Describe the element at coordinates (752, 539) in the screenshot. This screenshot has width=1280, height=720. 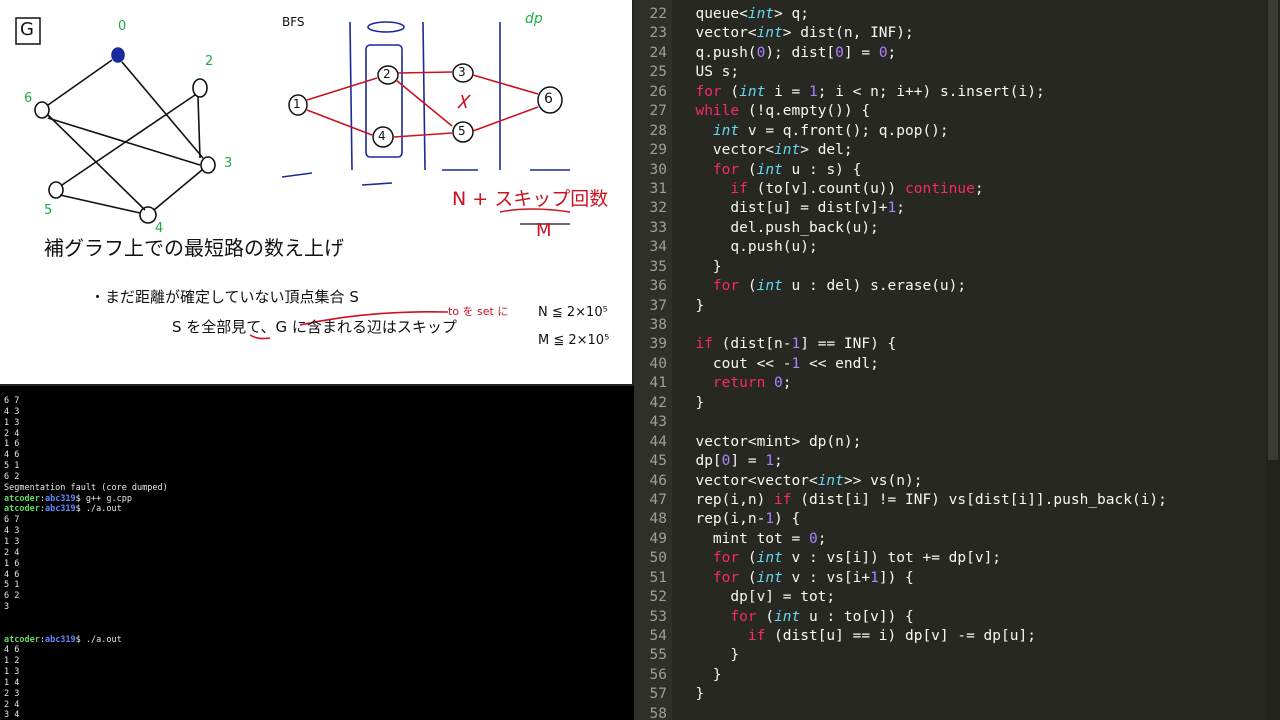
I see `code-text: mint tot = 0;` at that location.